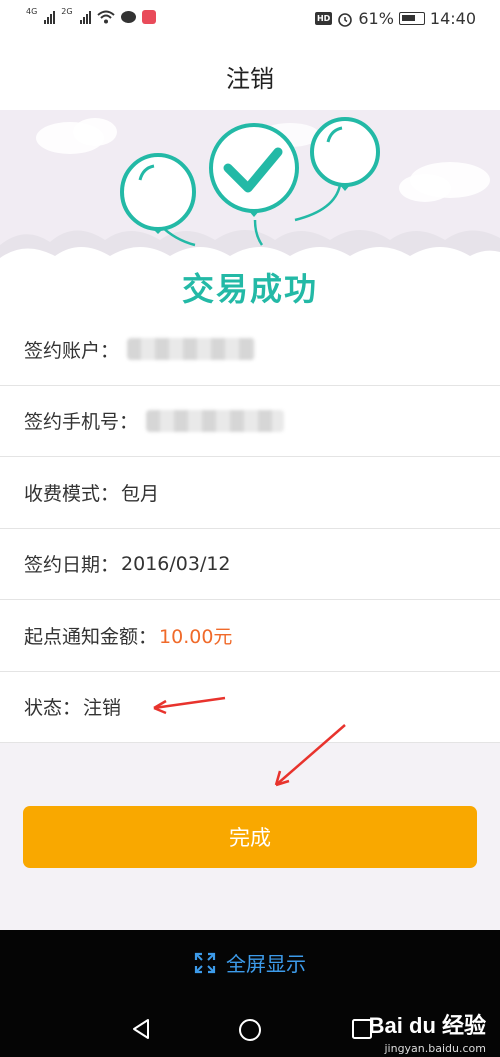  Describe the element at coordinates (205, 962) in the screenshot. I see `fullscreen-icon` at that location.